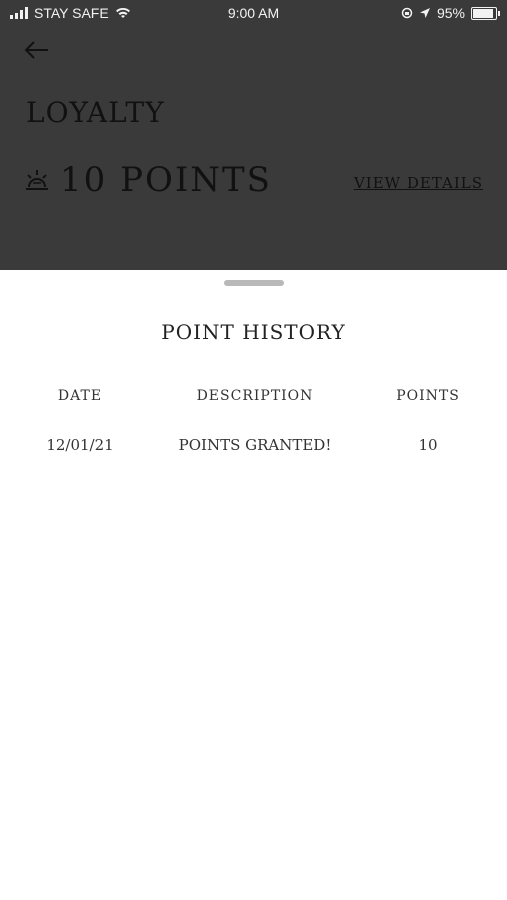 Image resolution: width=507 pixels, height=900 pixels. Describe the element at coordinates (166, 180) in the screenshot. I see `points-value: 10 POINTS` at that location.